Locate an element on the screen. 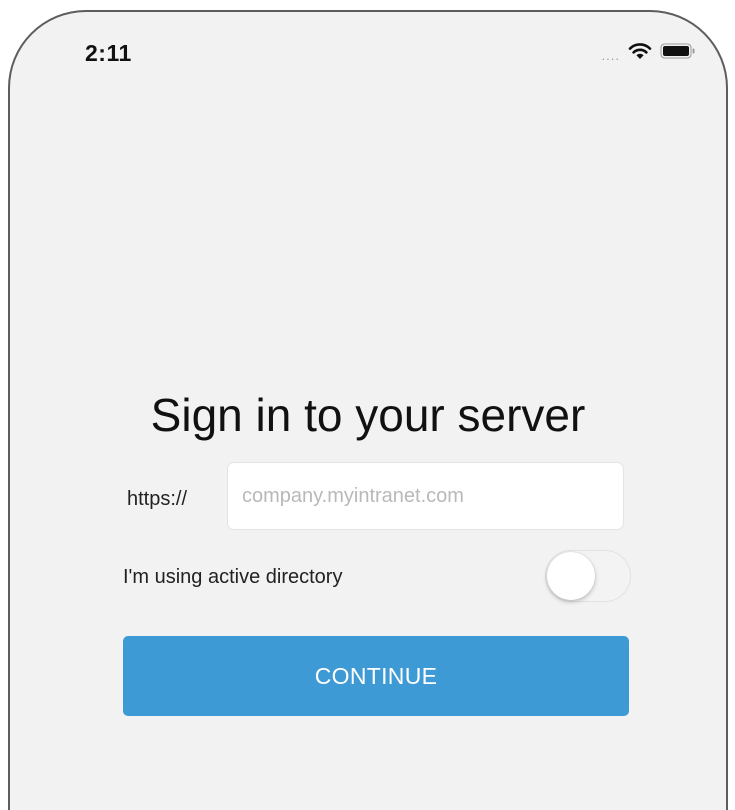  active-directory-row: I'm using active directory is located at coordinates (377, 578).